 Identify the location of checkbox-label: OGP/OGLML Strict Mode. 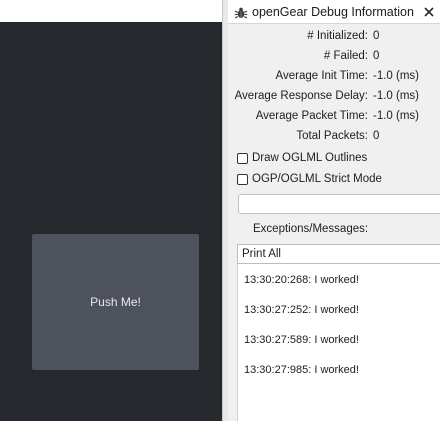
(317, 179).